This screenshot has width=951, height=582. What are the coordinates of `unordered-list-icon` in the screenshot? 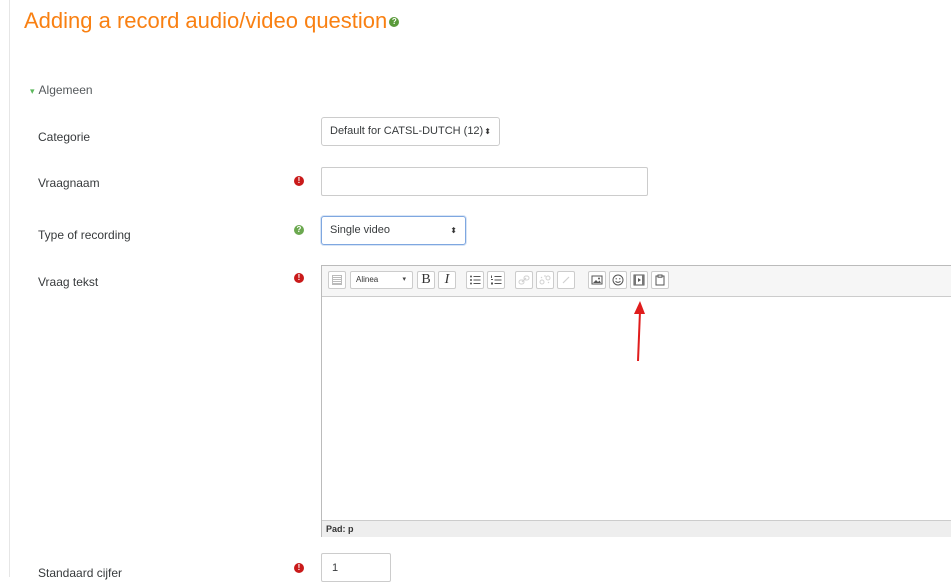 It's located at (475, 280).